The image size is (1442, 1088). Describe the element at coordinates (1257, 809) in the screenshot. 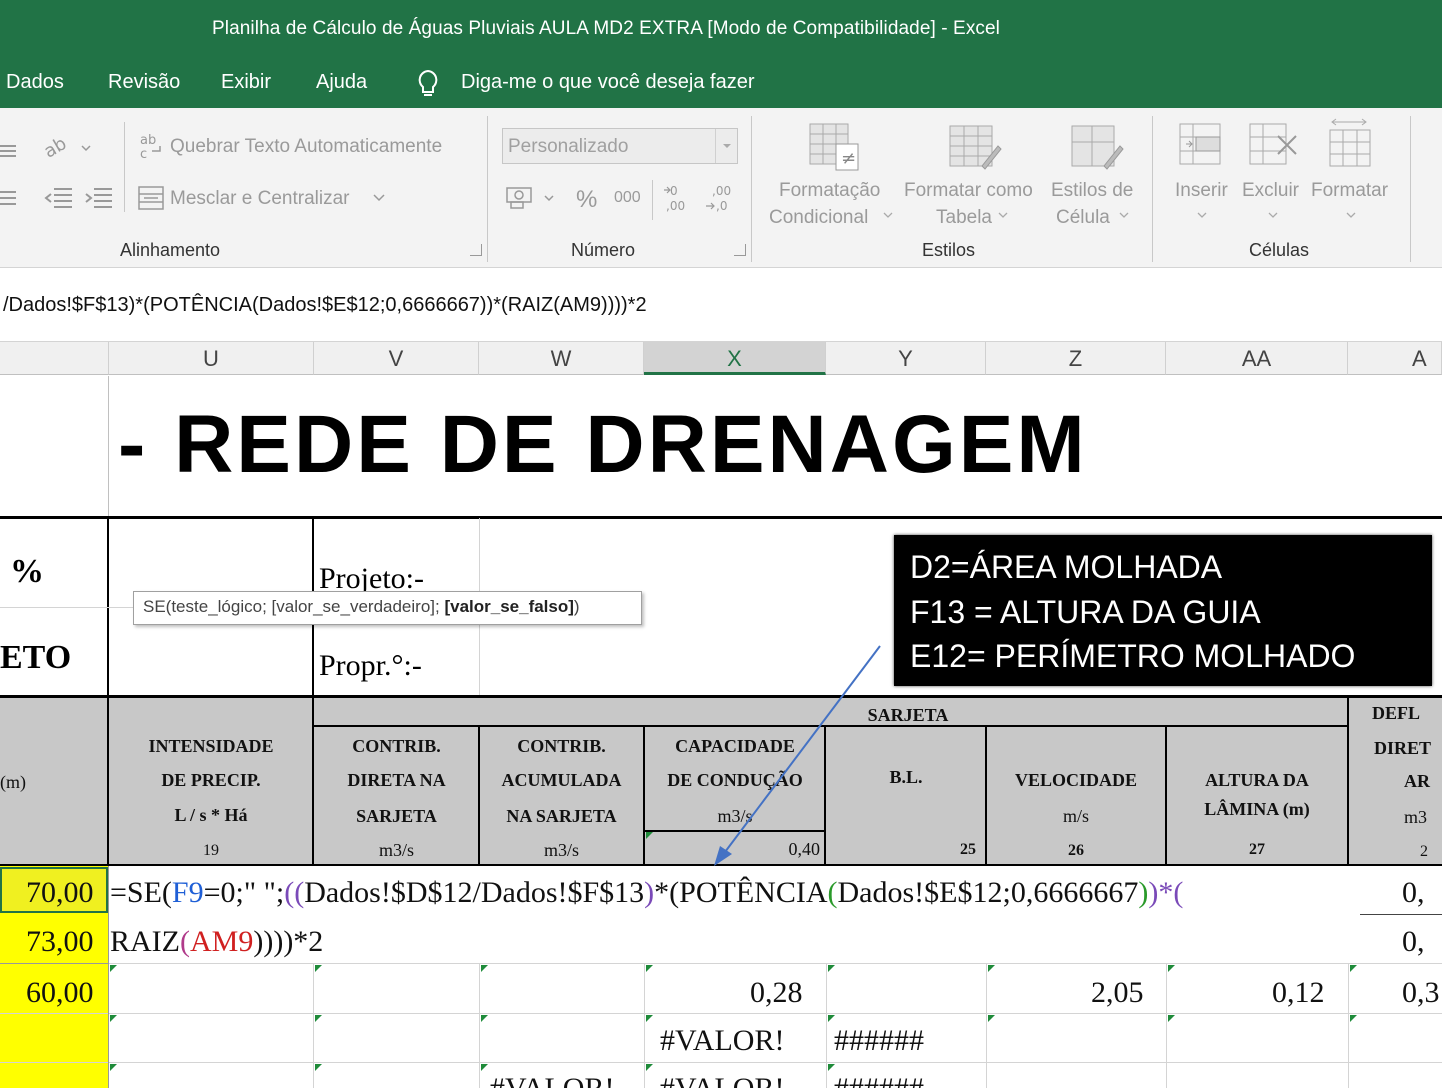

I see `altura-line2: LÂMINA (m)` at that location.